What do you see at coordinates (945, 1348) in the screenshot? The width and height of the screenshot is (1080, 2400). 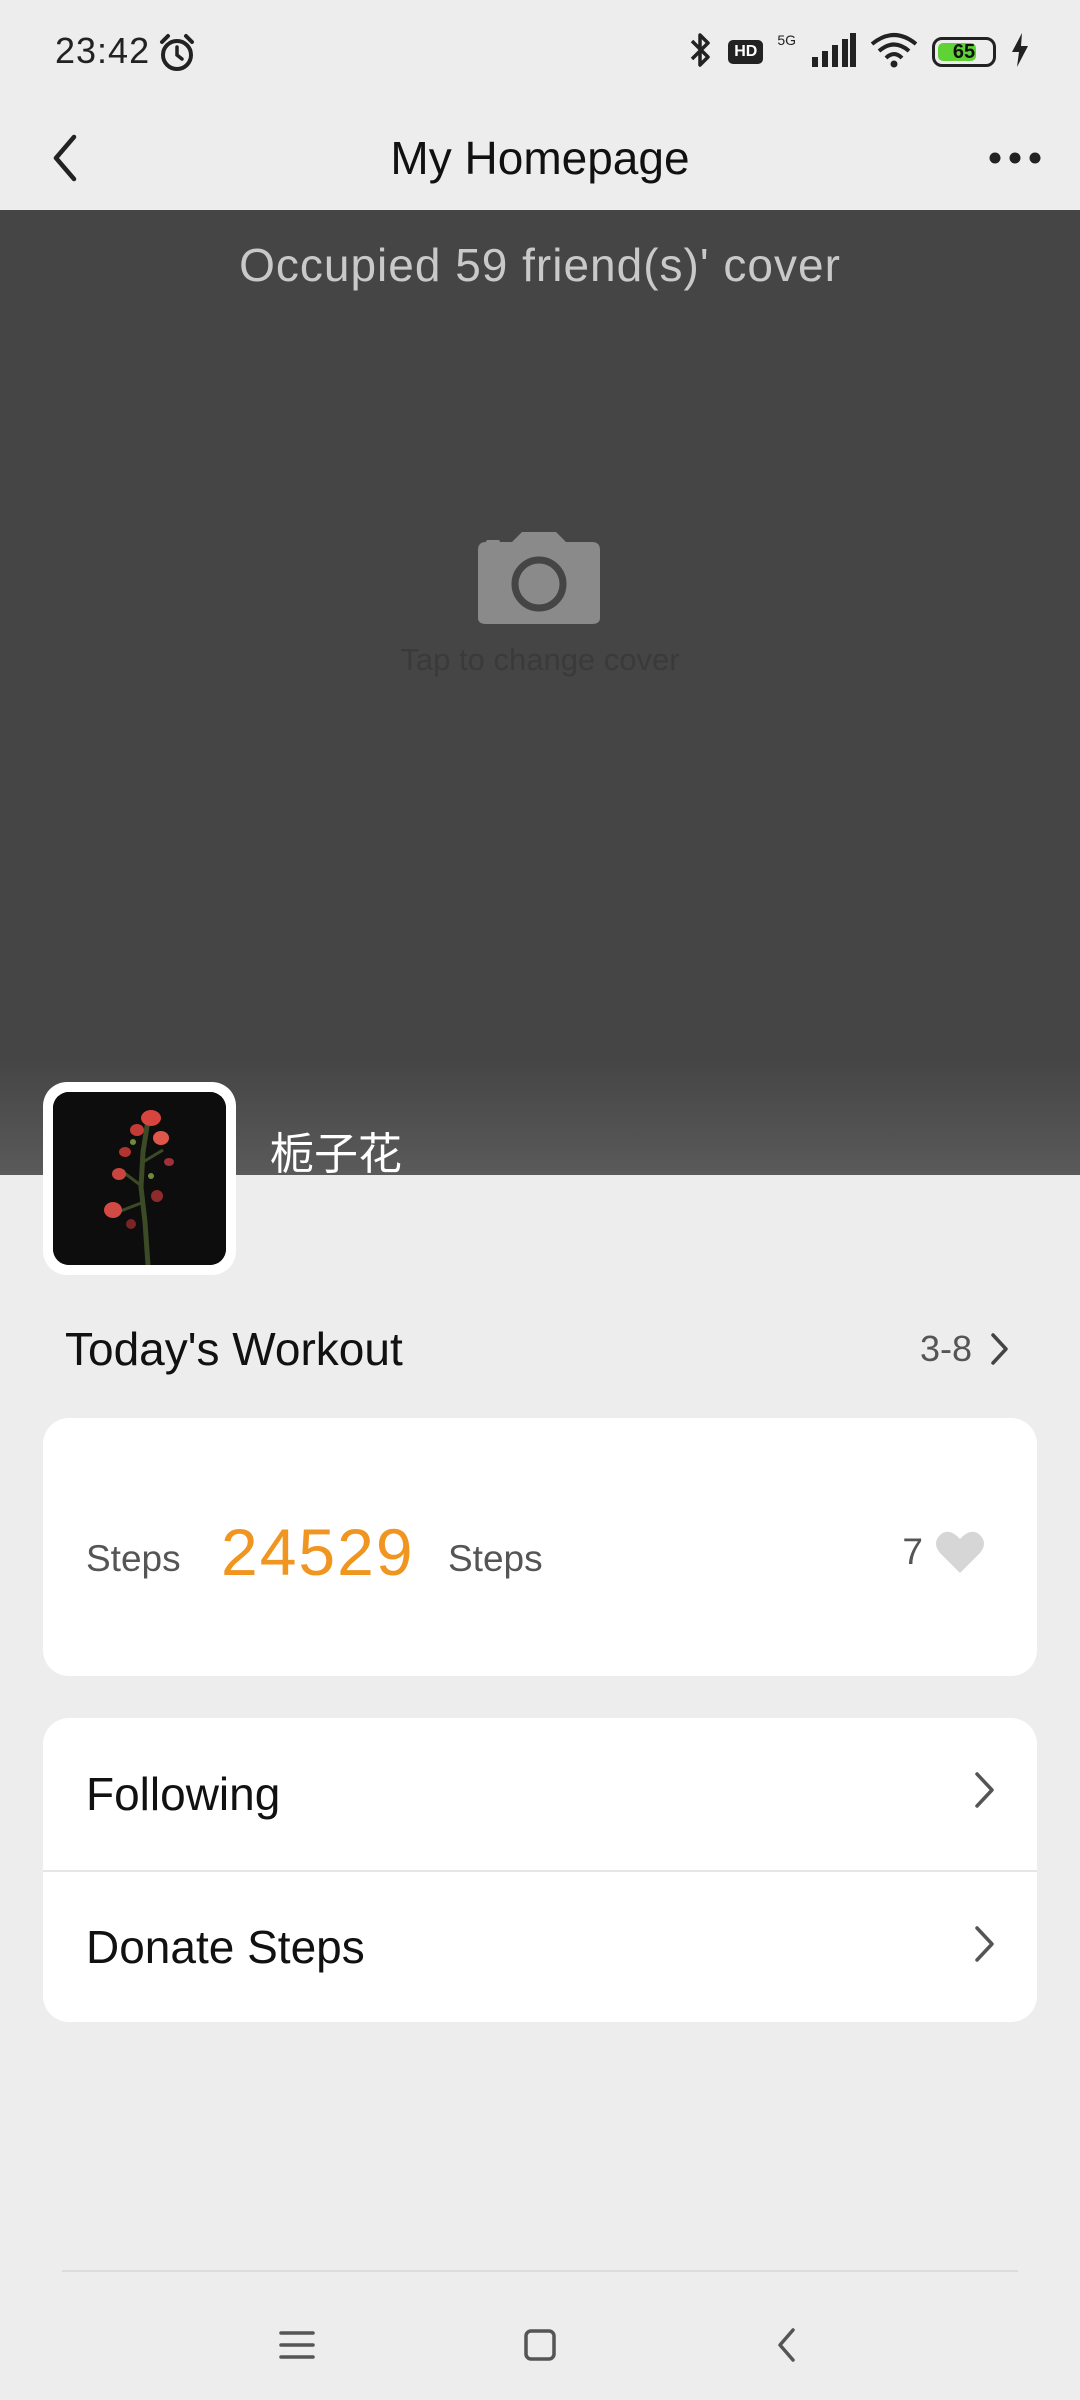 I see `workout-date: 3-8` at bounding box center [945, 1348].